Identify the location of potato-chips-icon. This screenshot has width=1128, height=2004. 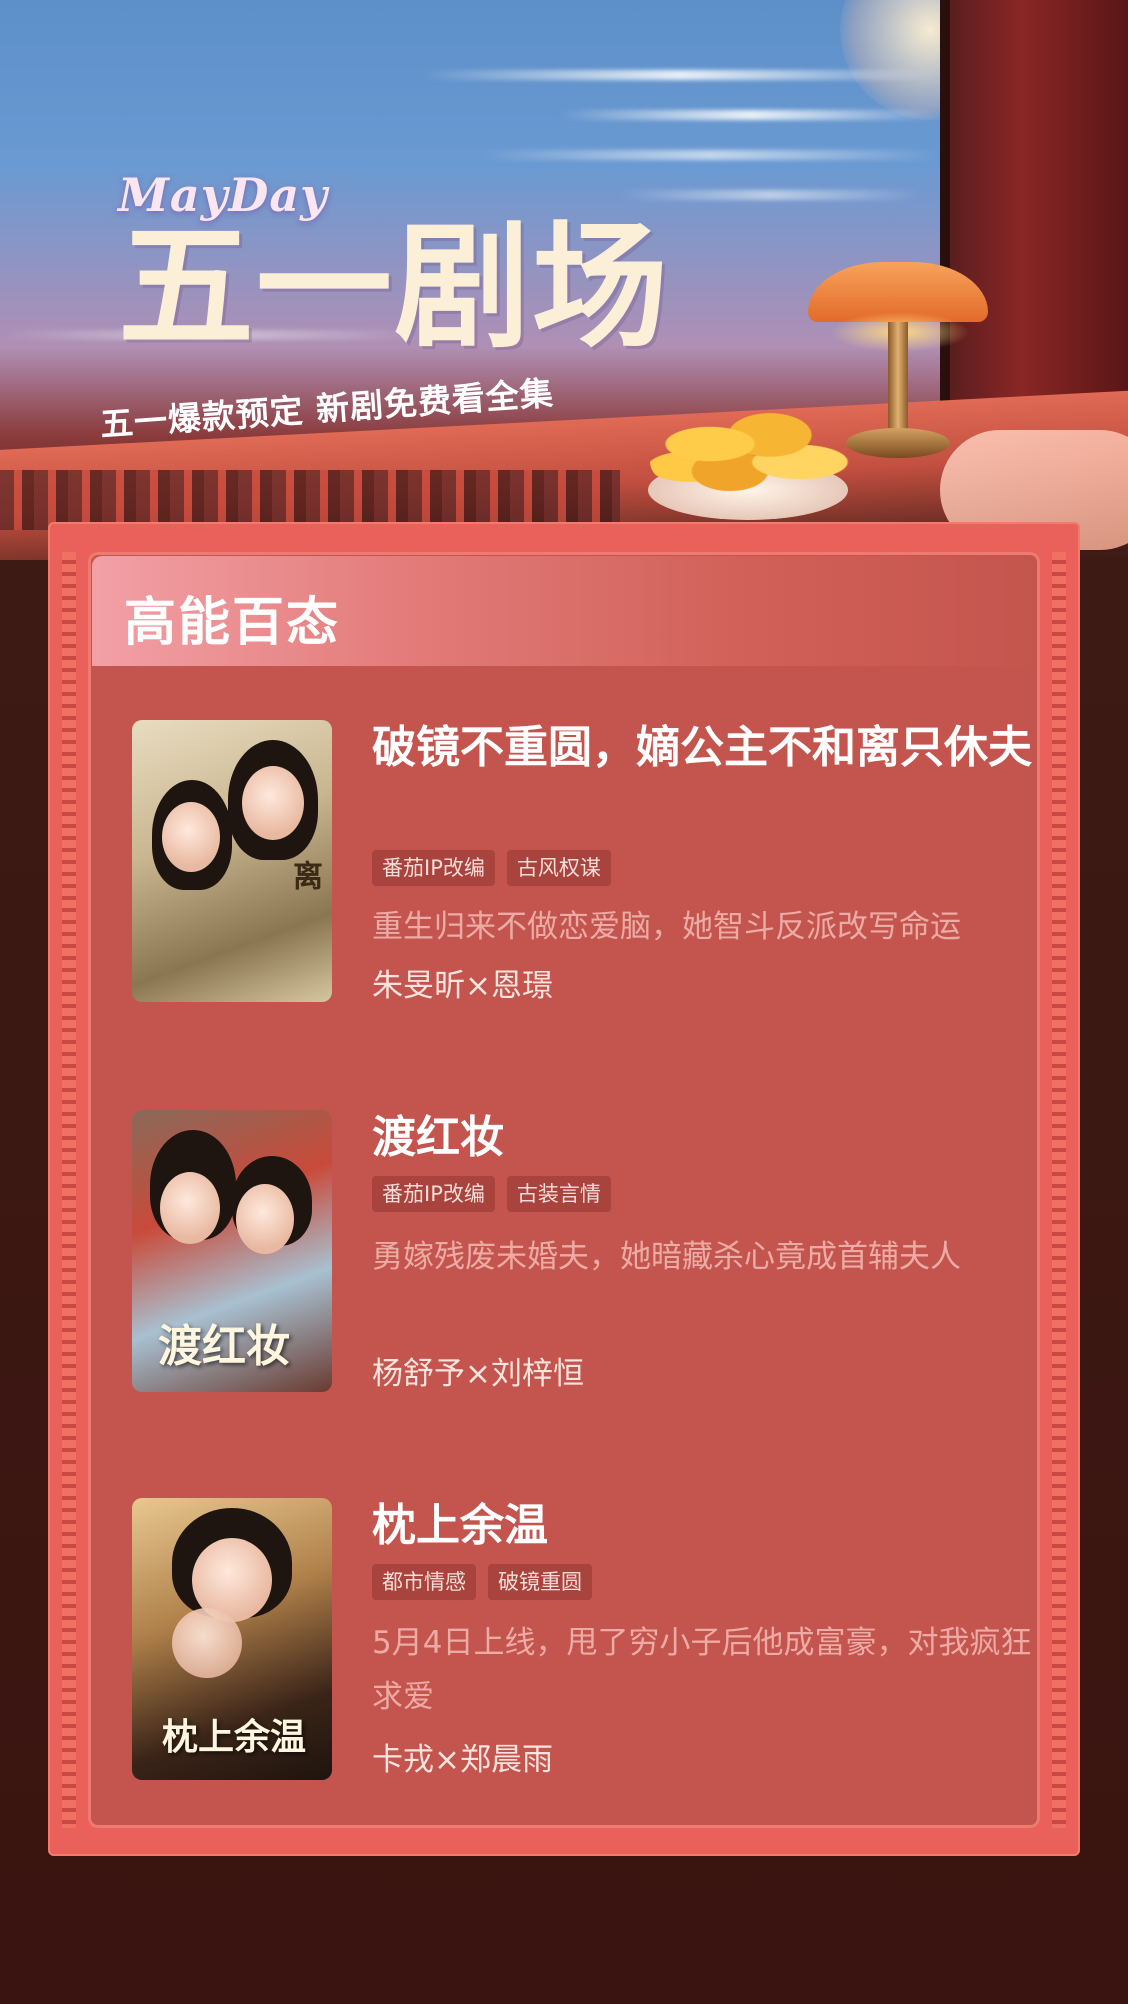
(750, 453).